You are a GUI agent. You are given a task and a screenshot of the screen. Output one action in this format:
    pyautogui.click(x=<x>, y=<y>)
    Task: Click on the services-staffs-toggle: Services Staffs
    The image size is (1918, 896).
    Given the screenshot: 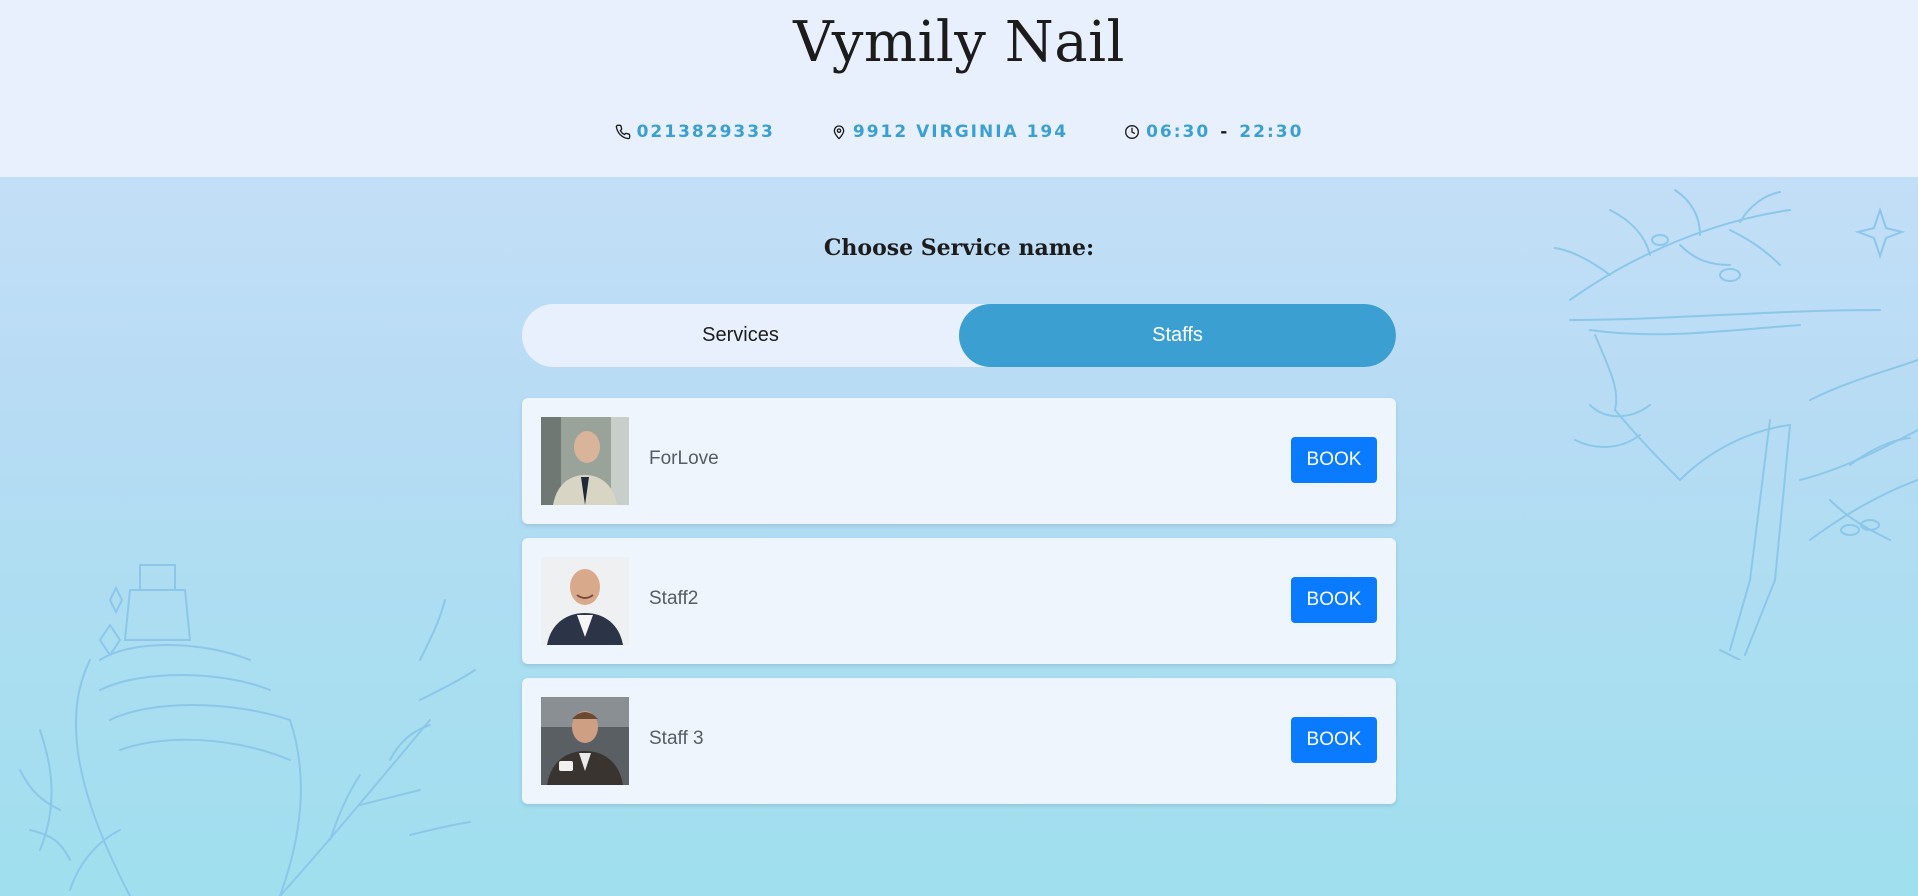 What is the action you would take?
    pyautogui.click(x=959, y=335)
    